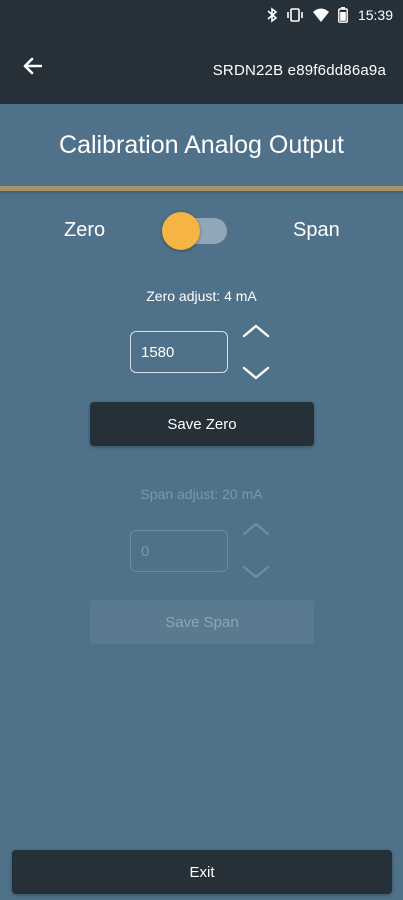  I want to click on zero-value-input, so click(179, 352).